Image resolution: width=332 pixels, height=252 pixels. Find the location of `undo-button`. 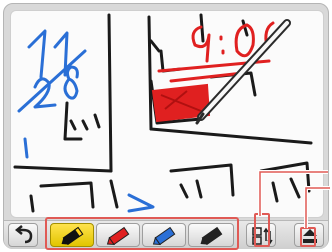

undo-button is located at coordinates (23, 235).